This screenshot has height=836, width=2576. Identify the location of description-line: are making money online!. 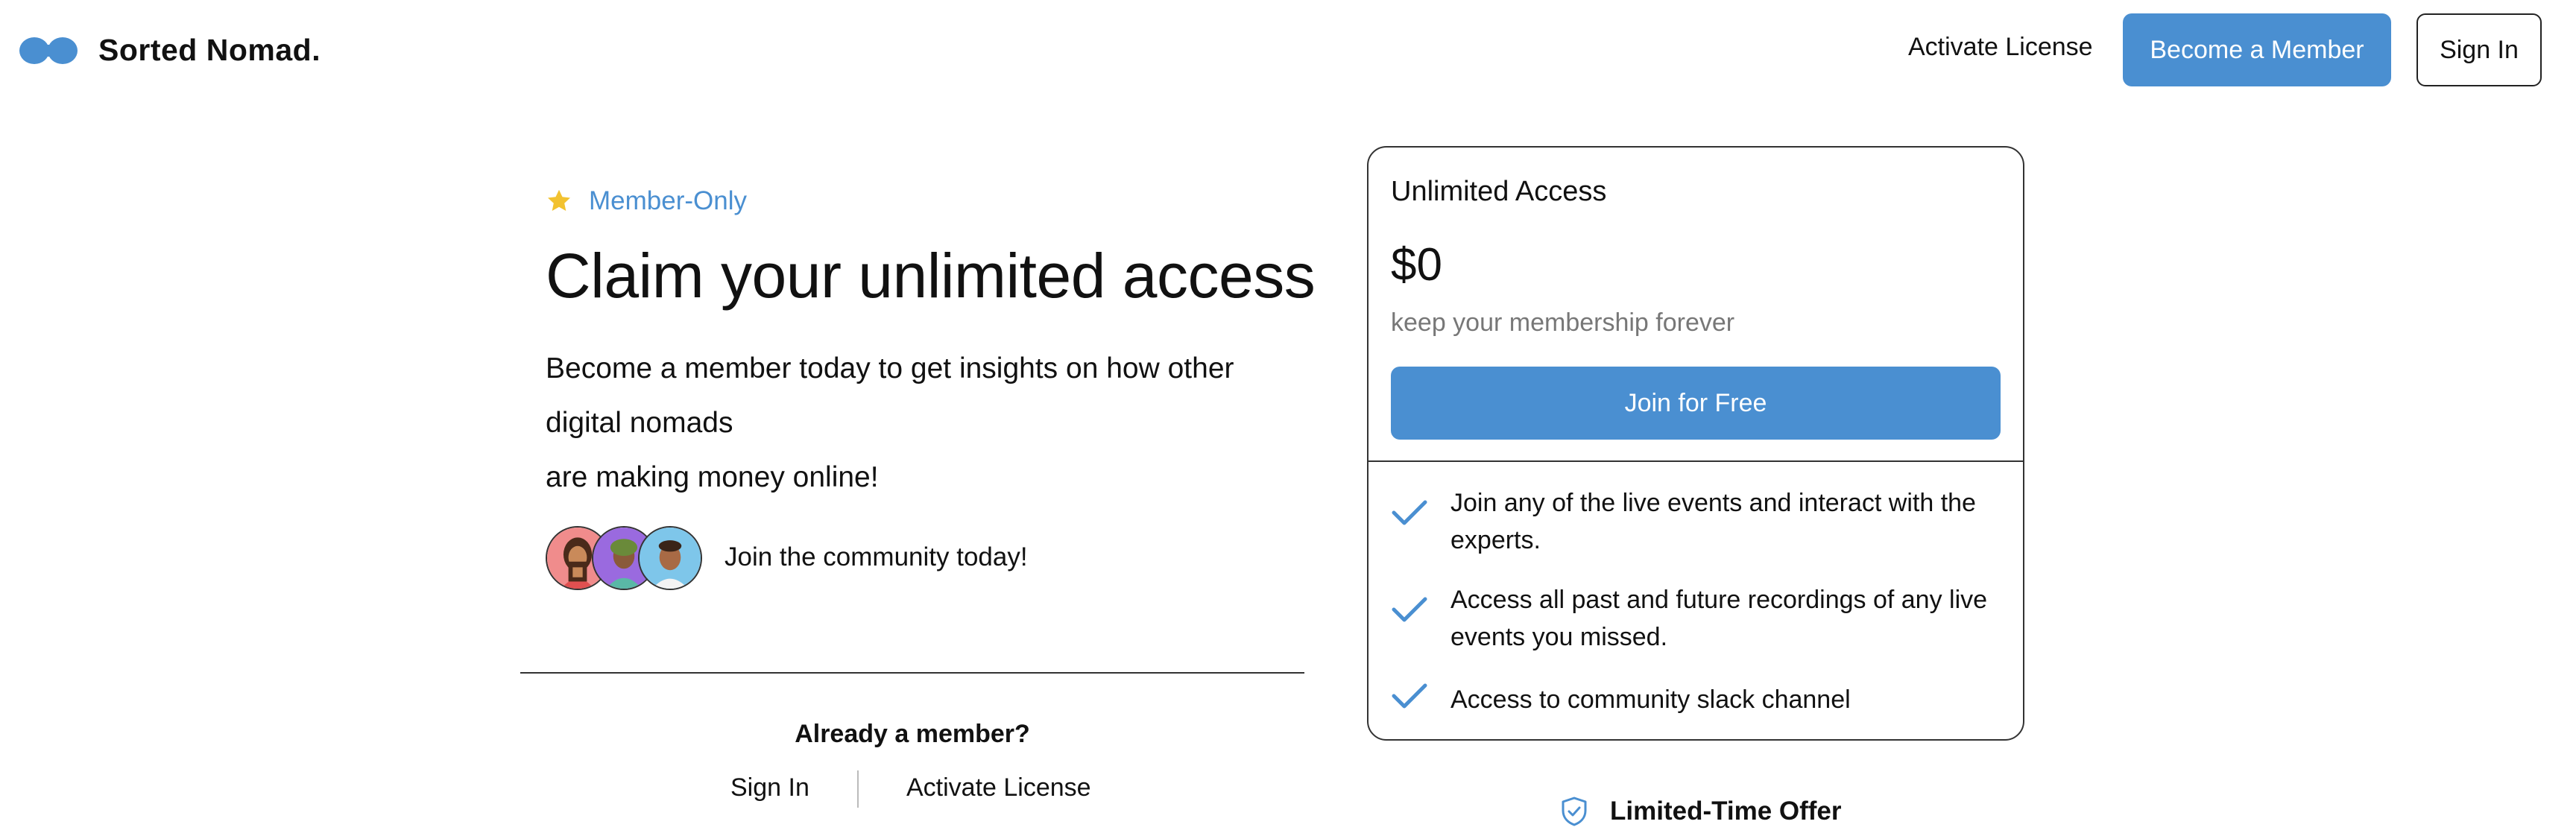
(712, 477).